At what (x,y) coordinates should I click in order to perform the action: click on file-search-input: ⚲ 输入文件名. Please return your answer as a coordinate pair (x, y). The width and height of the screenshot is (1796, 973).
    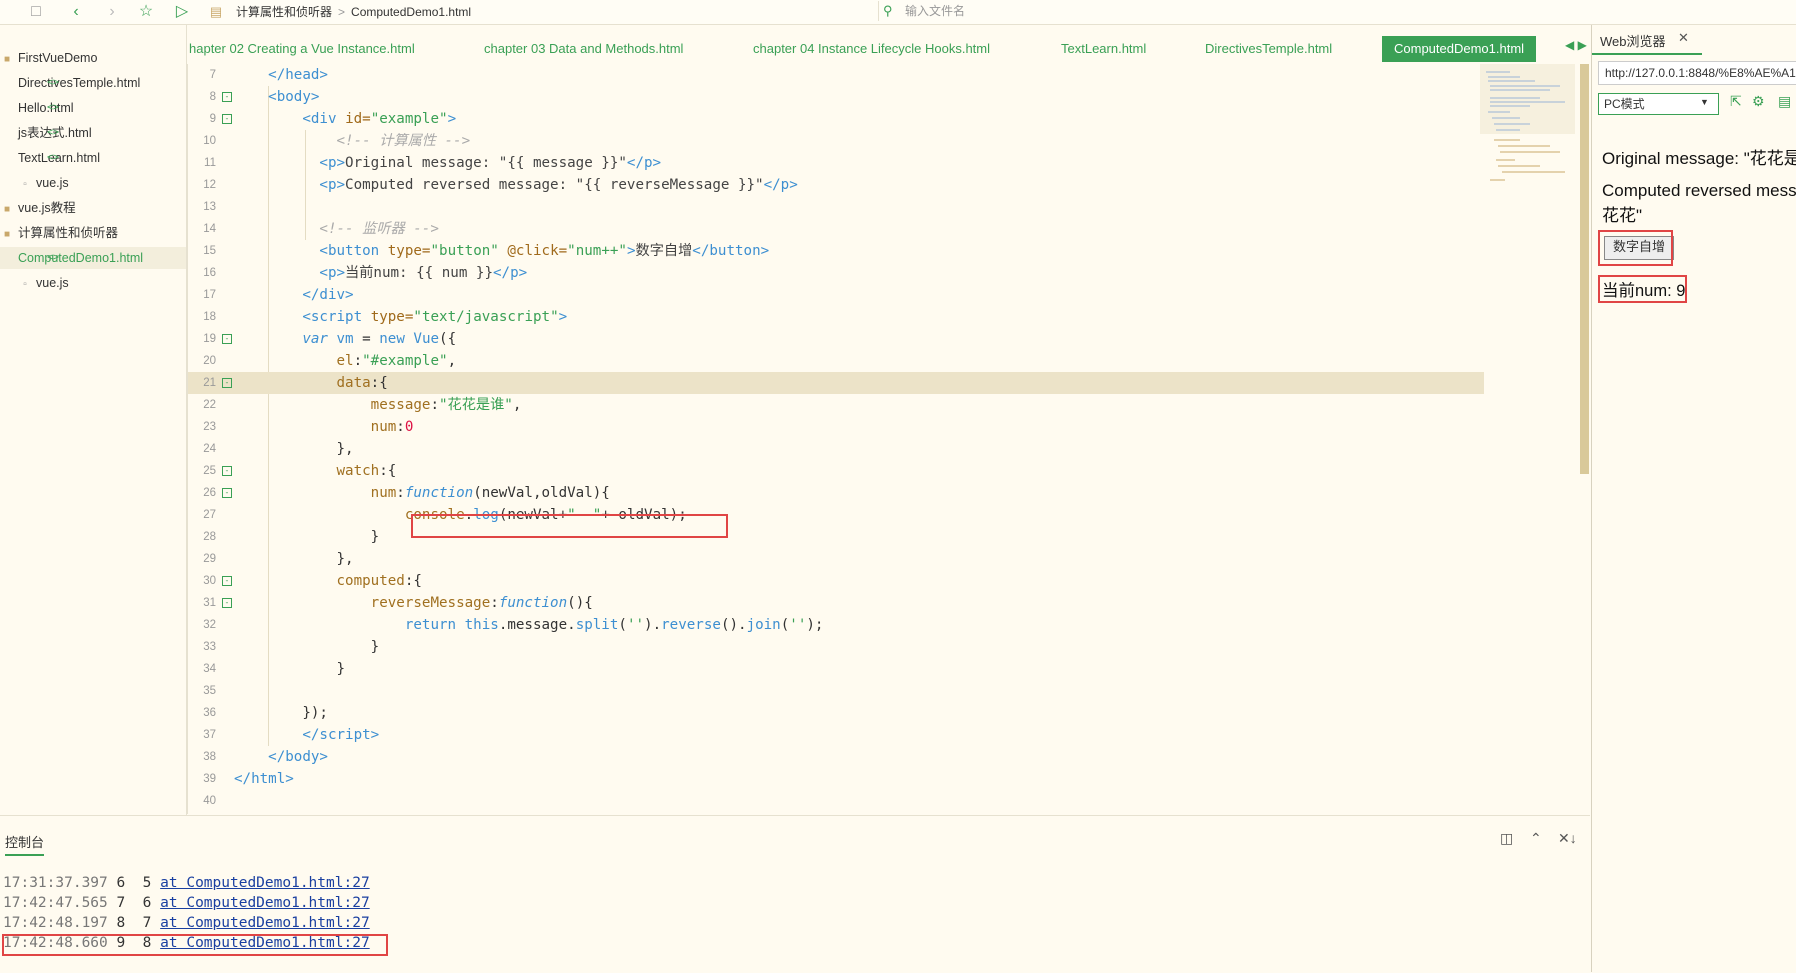
    Looking at the image, I should click on (1161, 11).